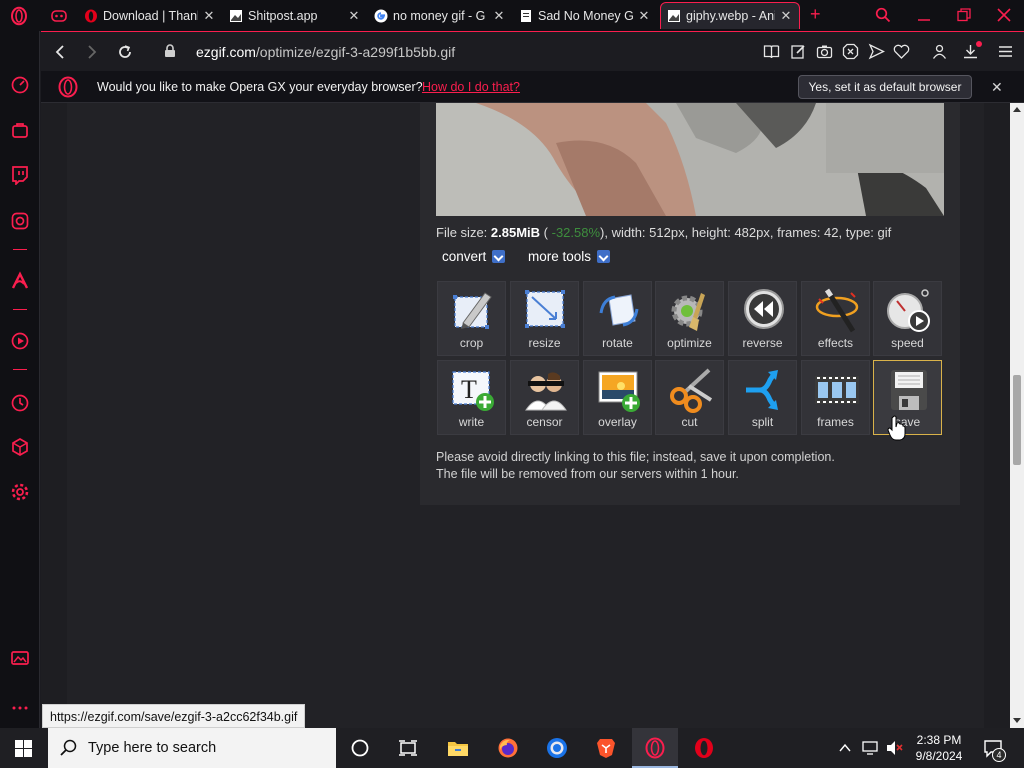  I want to click on new-tab-button: +, so click(815, 14).